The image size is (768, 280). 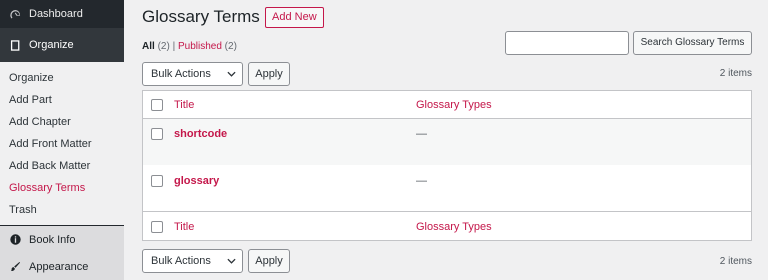 I want to click on filter-all: All, so click(x=148, y=46).